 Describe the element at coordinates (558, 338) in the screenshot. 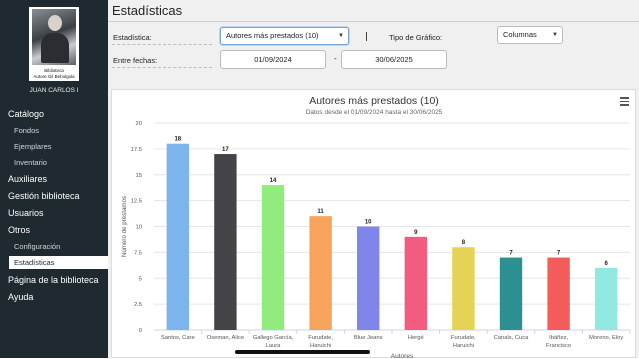

I see `x-tick-label: Ibáñez,` at that location.